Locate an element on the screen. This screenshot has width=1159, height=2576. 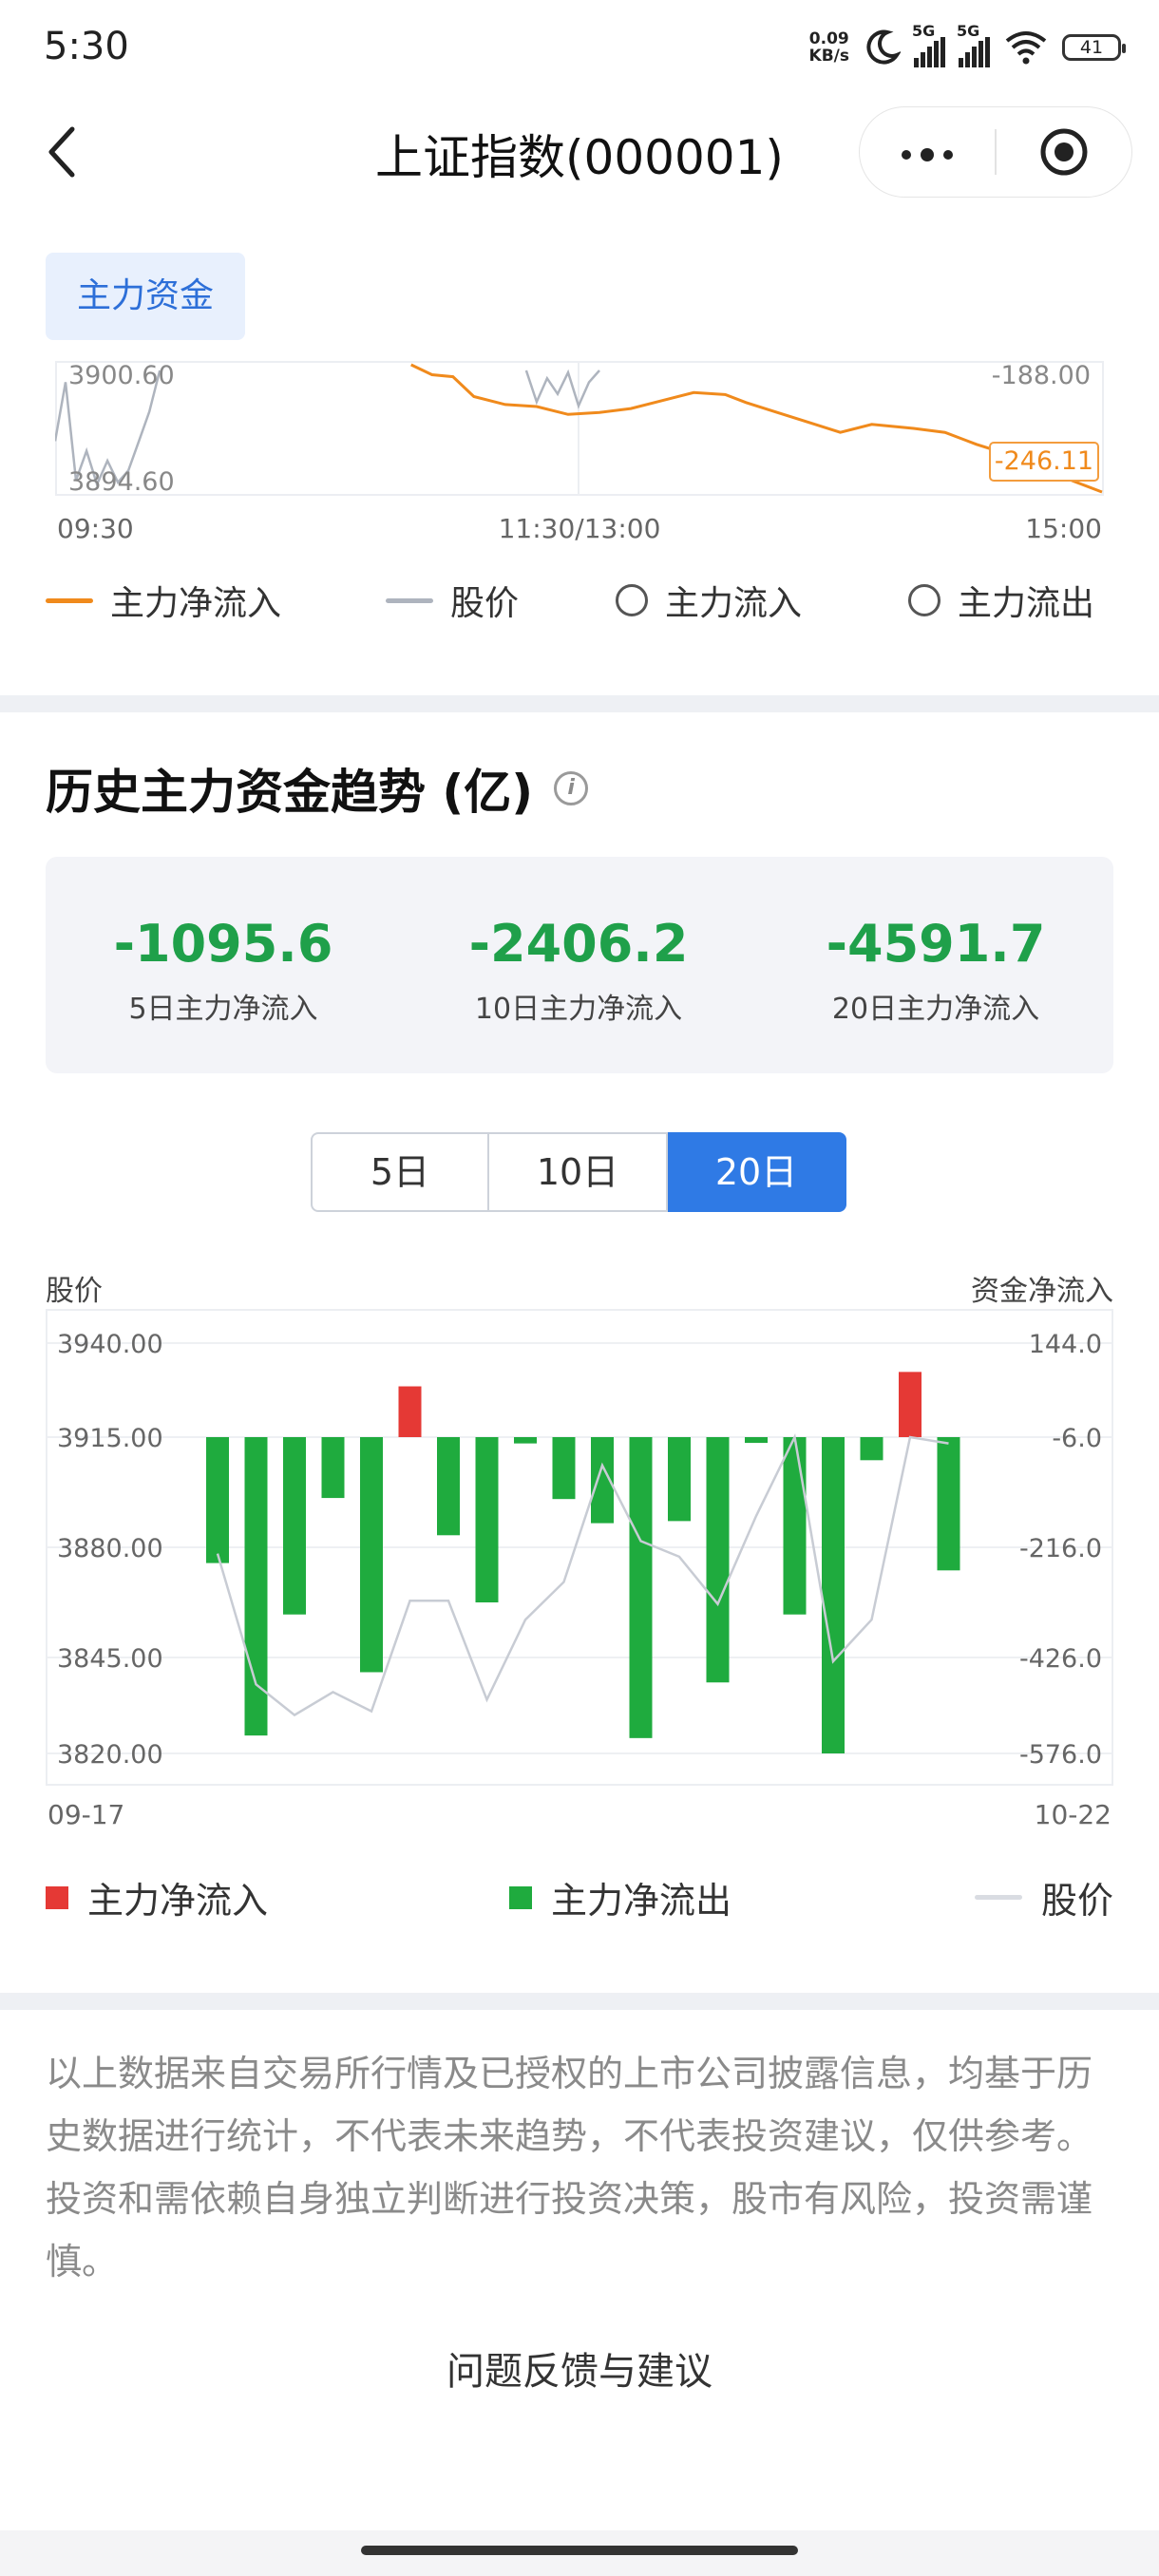
history-title: 历史主力资金趋势 (亿) i is located at coordinates (317, 788).